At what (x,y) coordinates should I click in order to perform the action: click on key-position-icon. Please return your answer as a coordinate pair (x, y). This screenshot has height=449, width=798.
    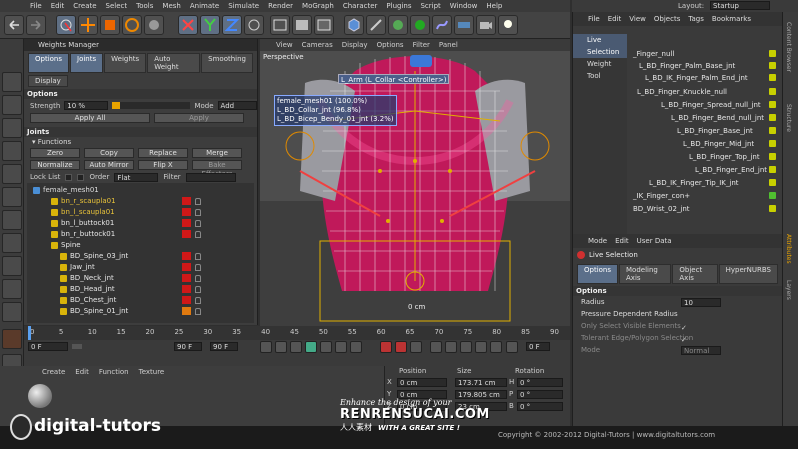
    Looking at the image, I should click on (436, 347).